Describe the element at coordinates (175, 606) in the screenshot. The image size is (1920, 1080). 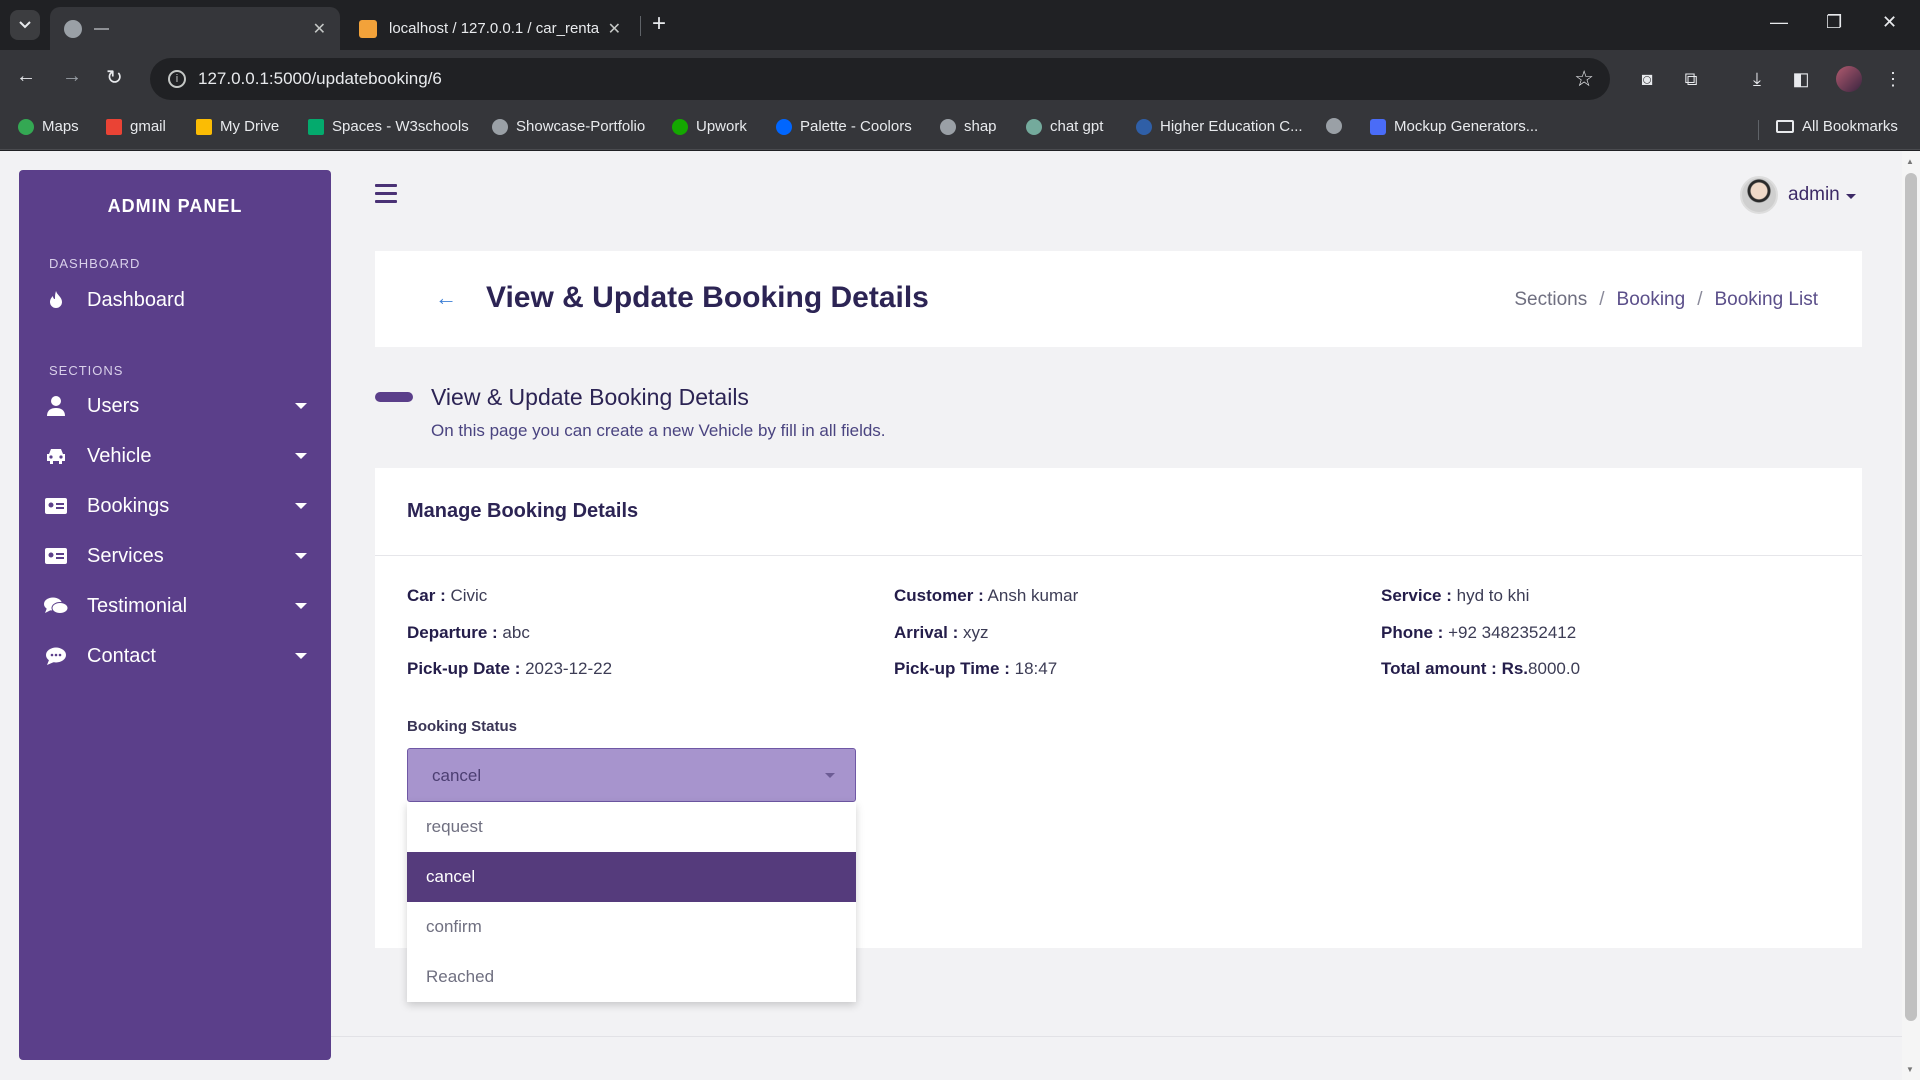
I see `sidebar-item-testimonial: Testimonial` at that location.